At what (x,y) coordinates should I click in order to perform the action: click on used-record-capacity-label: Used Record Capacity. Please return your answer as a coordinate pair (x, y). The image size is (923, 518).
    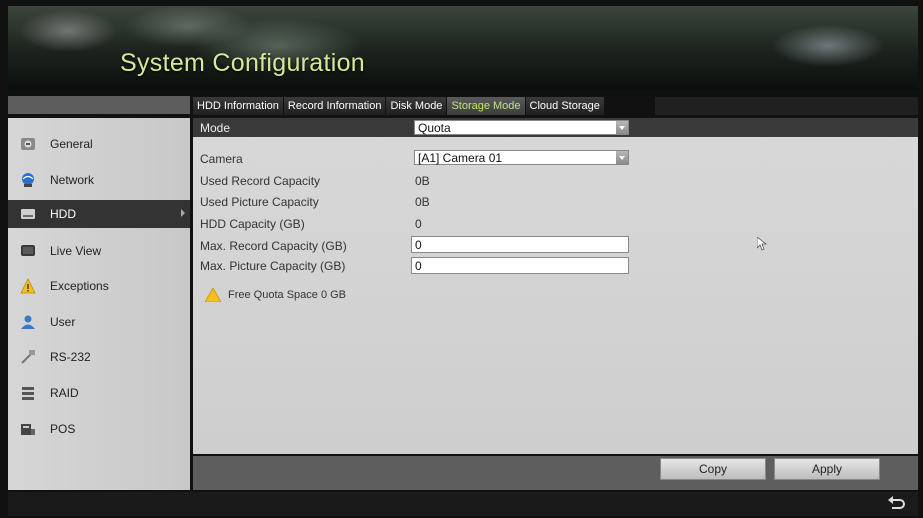
    Looking at the image, I should click on (260, 181).